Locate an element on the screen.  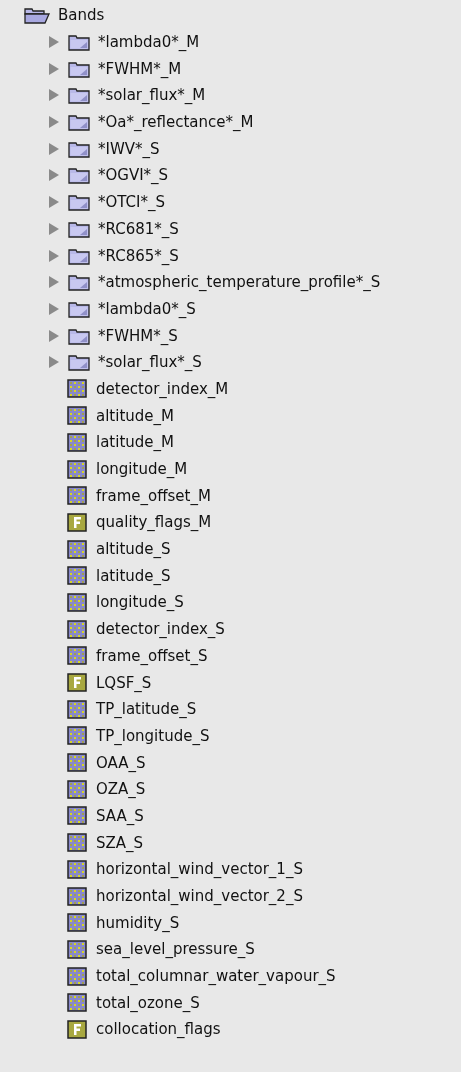
tree-item-label: SZA_S is located at coordinates (120, 842).